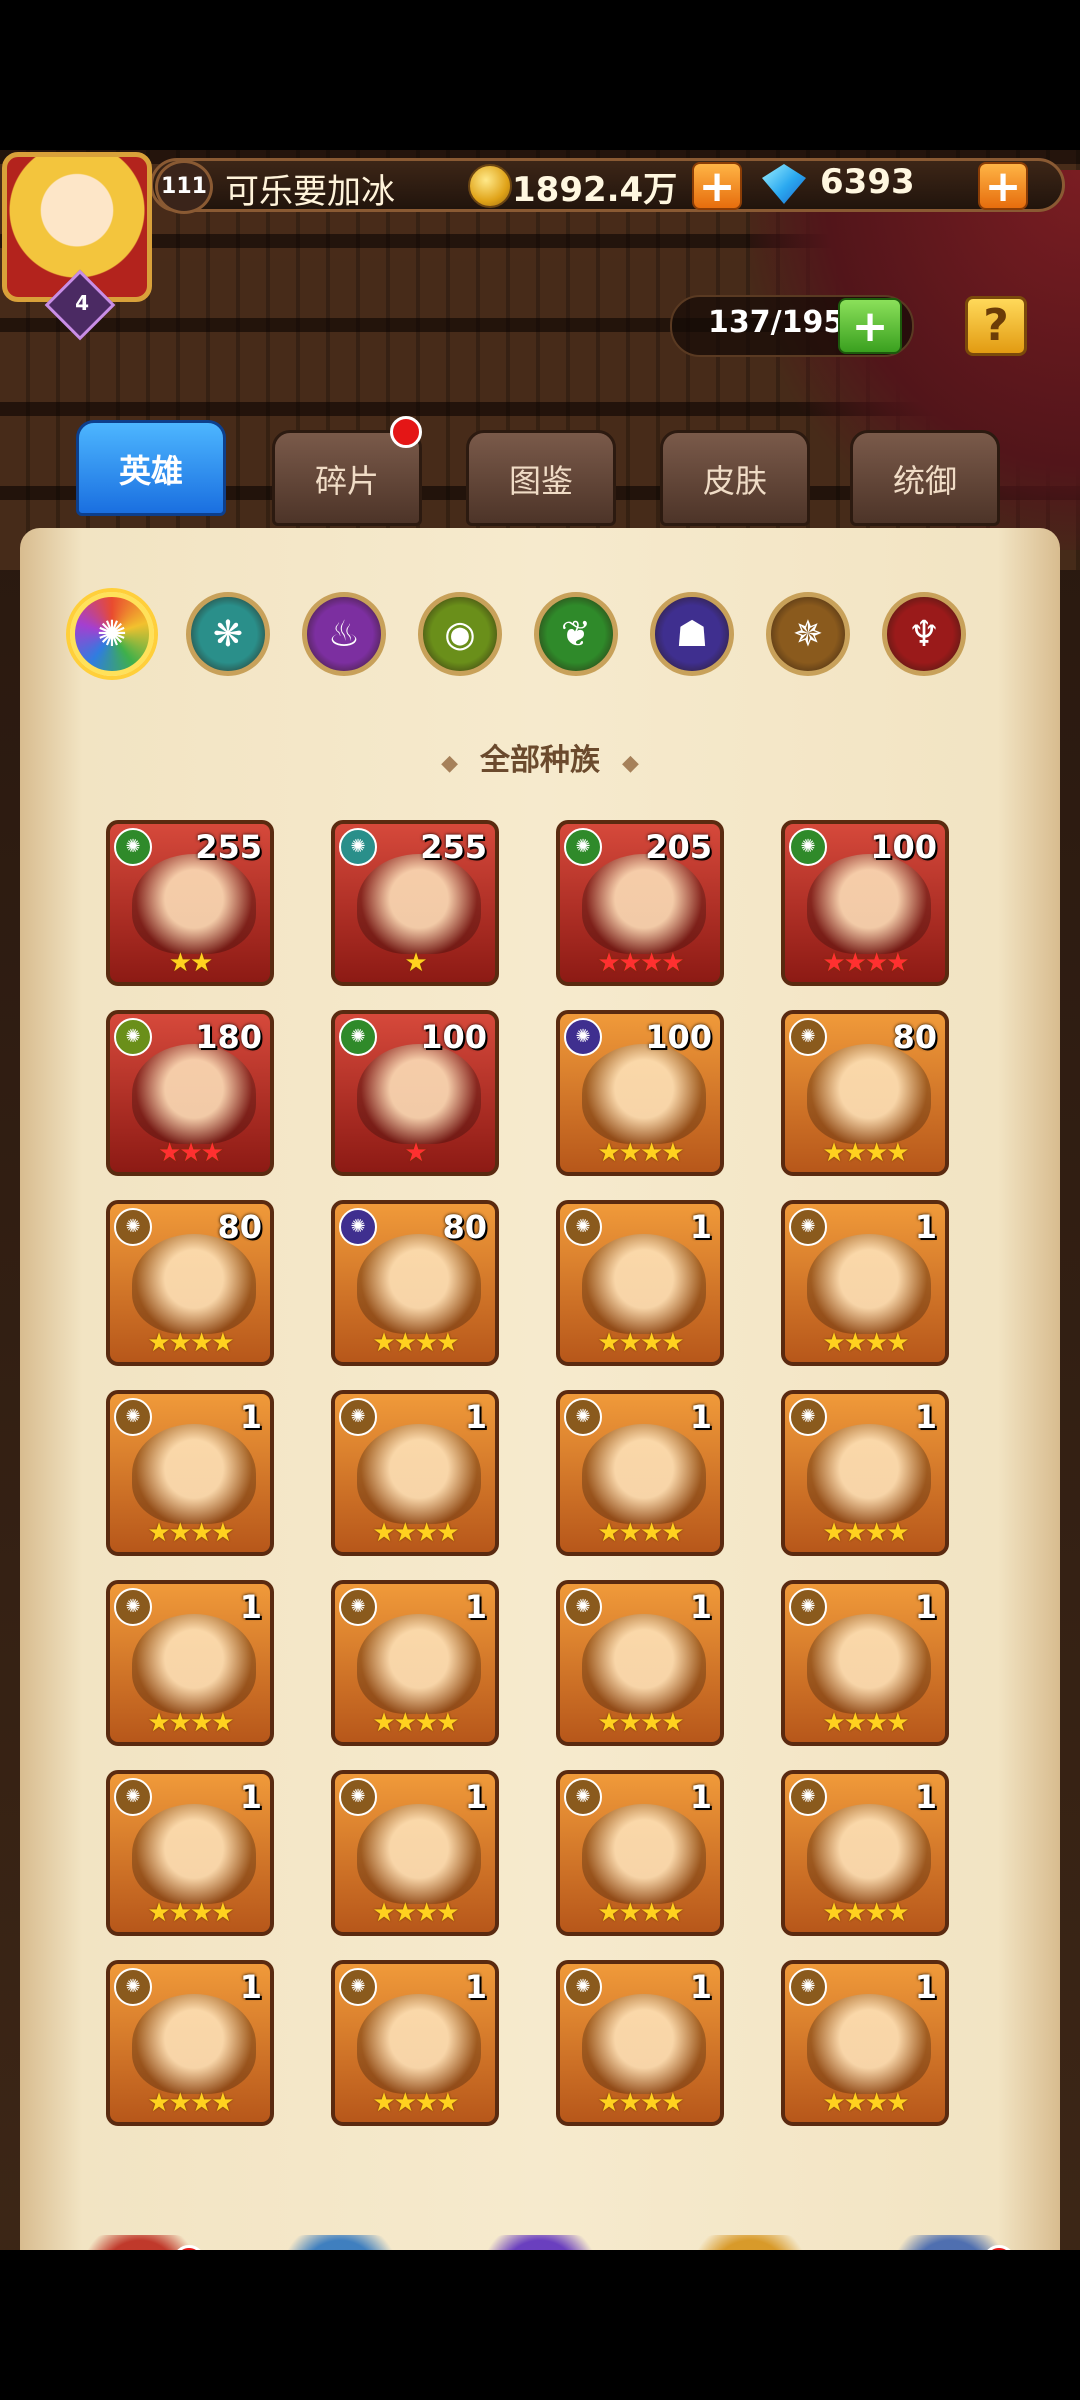 The width and height of the screenshot is (1080, 2400). I want to click on nav-castle-button: 主城, so click(140, 2242).